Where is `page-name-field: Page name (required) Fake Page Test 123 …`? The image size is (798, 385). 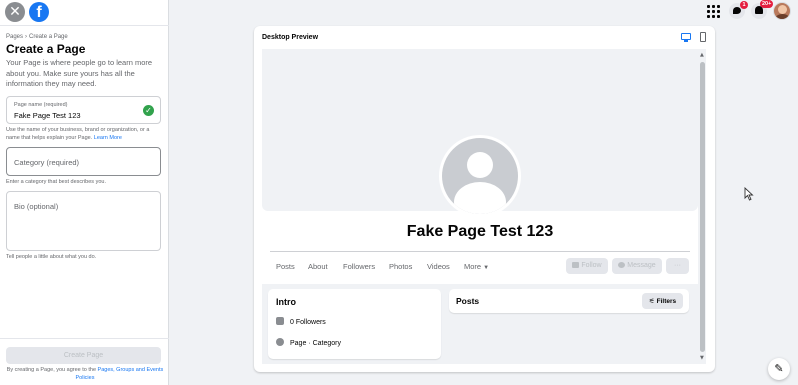 page-name-field: Page name (required) Fake Page Test 123 … is located at coordinates (83, 110).